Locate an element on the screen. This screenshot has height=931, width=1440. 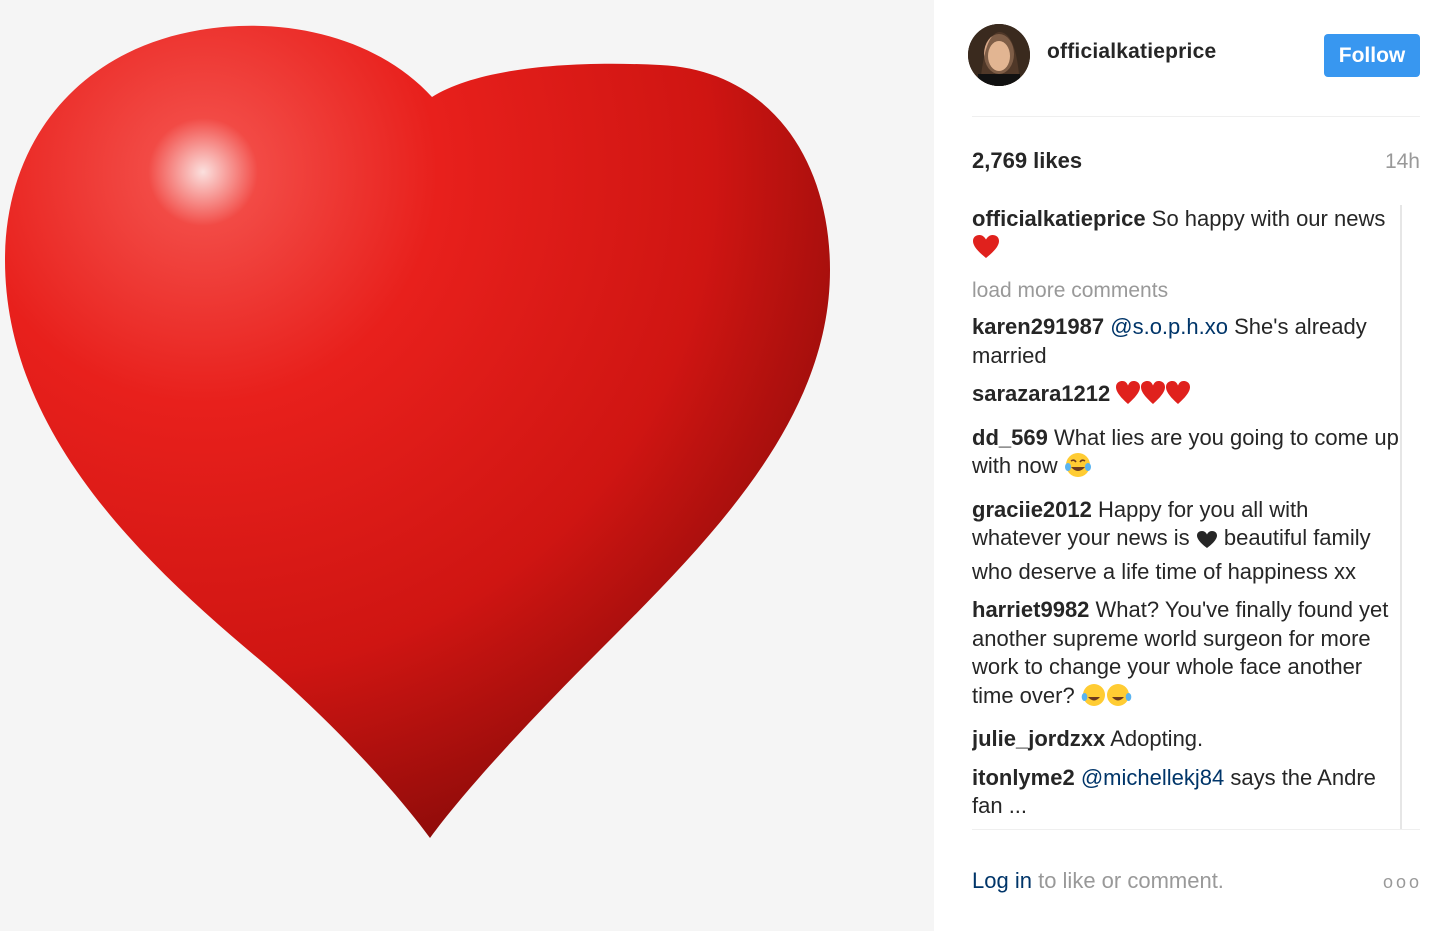
comment-item: julie_jordzxx Adopting. is located at coordinates (1186, 739).